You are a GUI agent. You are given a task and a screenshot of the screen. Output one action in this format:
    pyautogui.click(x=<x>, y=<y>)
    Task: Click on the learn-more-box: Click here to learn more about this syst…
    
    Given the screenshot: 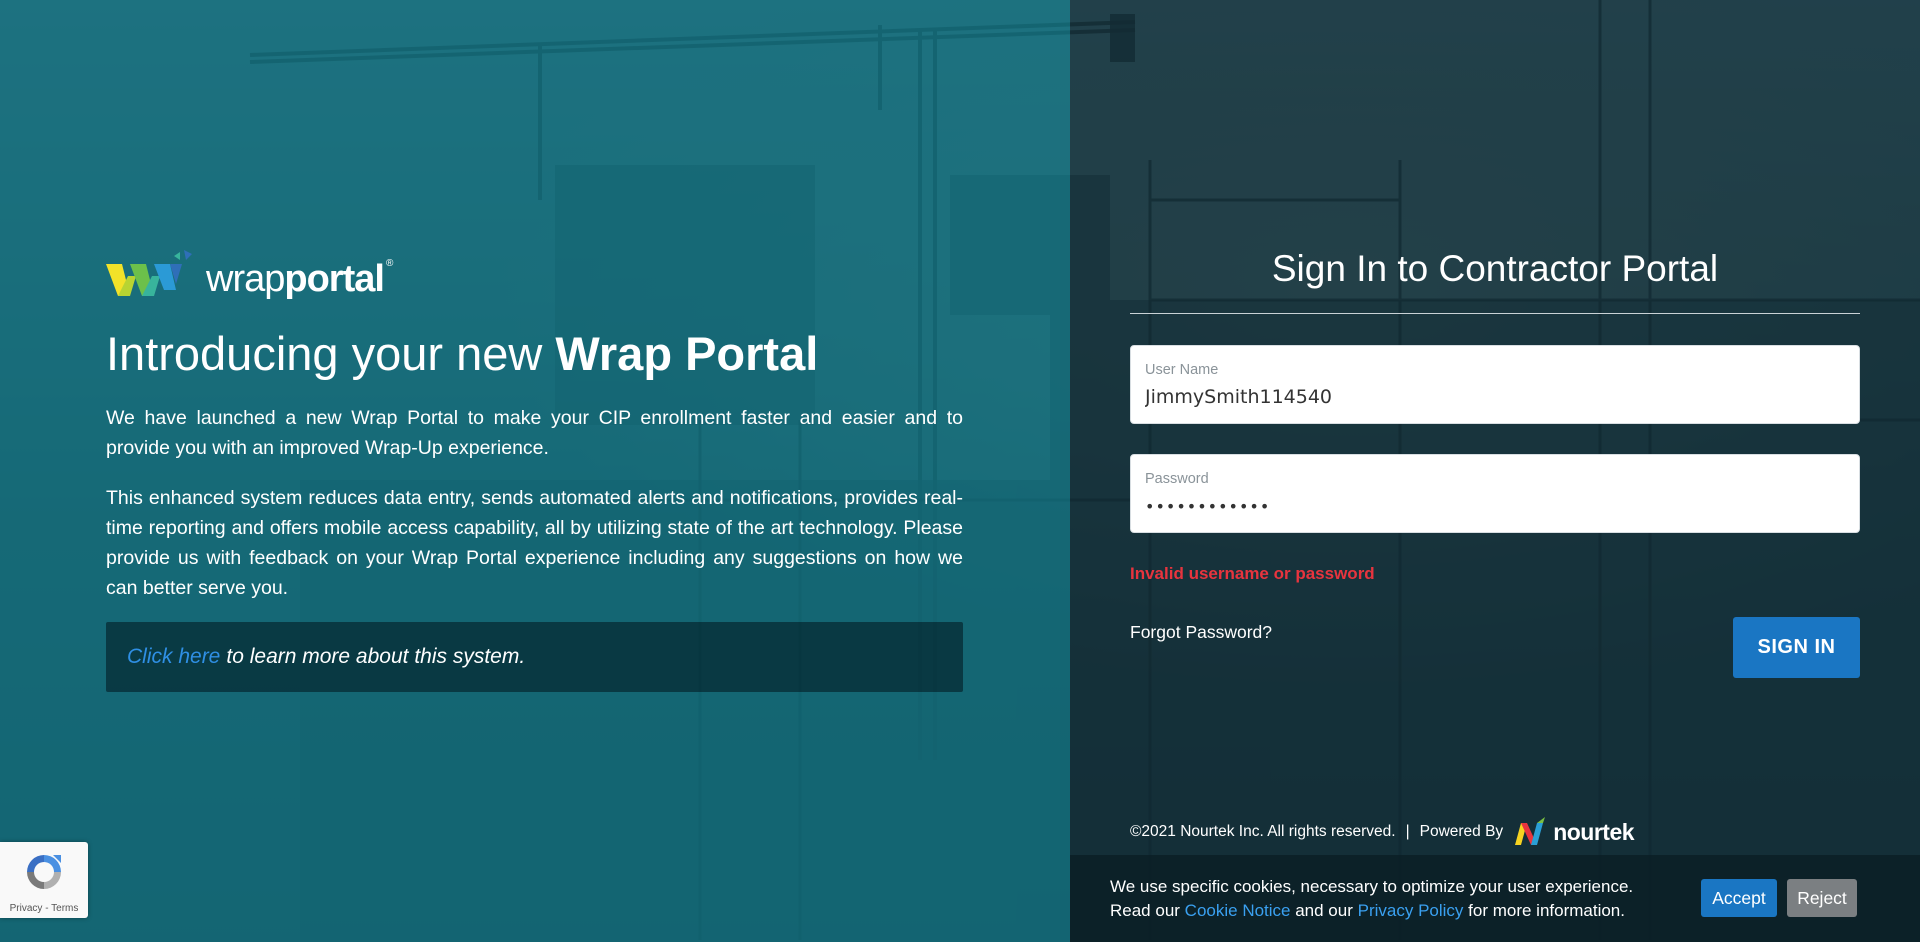 What is the action you would take?
    pyautogui.click(x=534, y=657)
    